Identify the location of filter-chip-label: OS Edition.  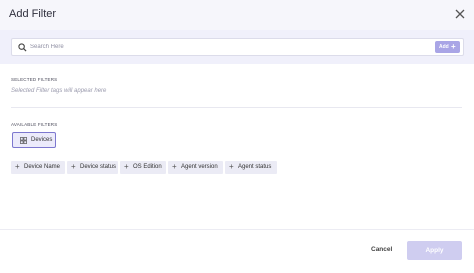
(147, 167).